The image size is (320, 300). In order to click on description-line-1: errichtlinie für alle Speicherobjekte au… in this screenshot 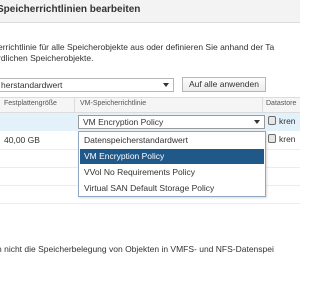, I will do `click(137, 47)`.